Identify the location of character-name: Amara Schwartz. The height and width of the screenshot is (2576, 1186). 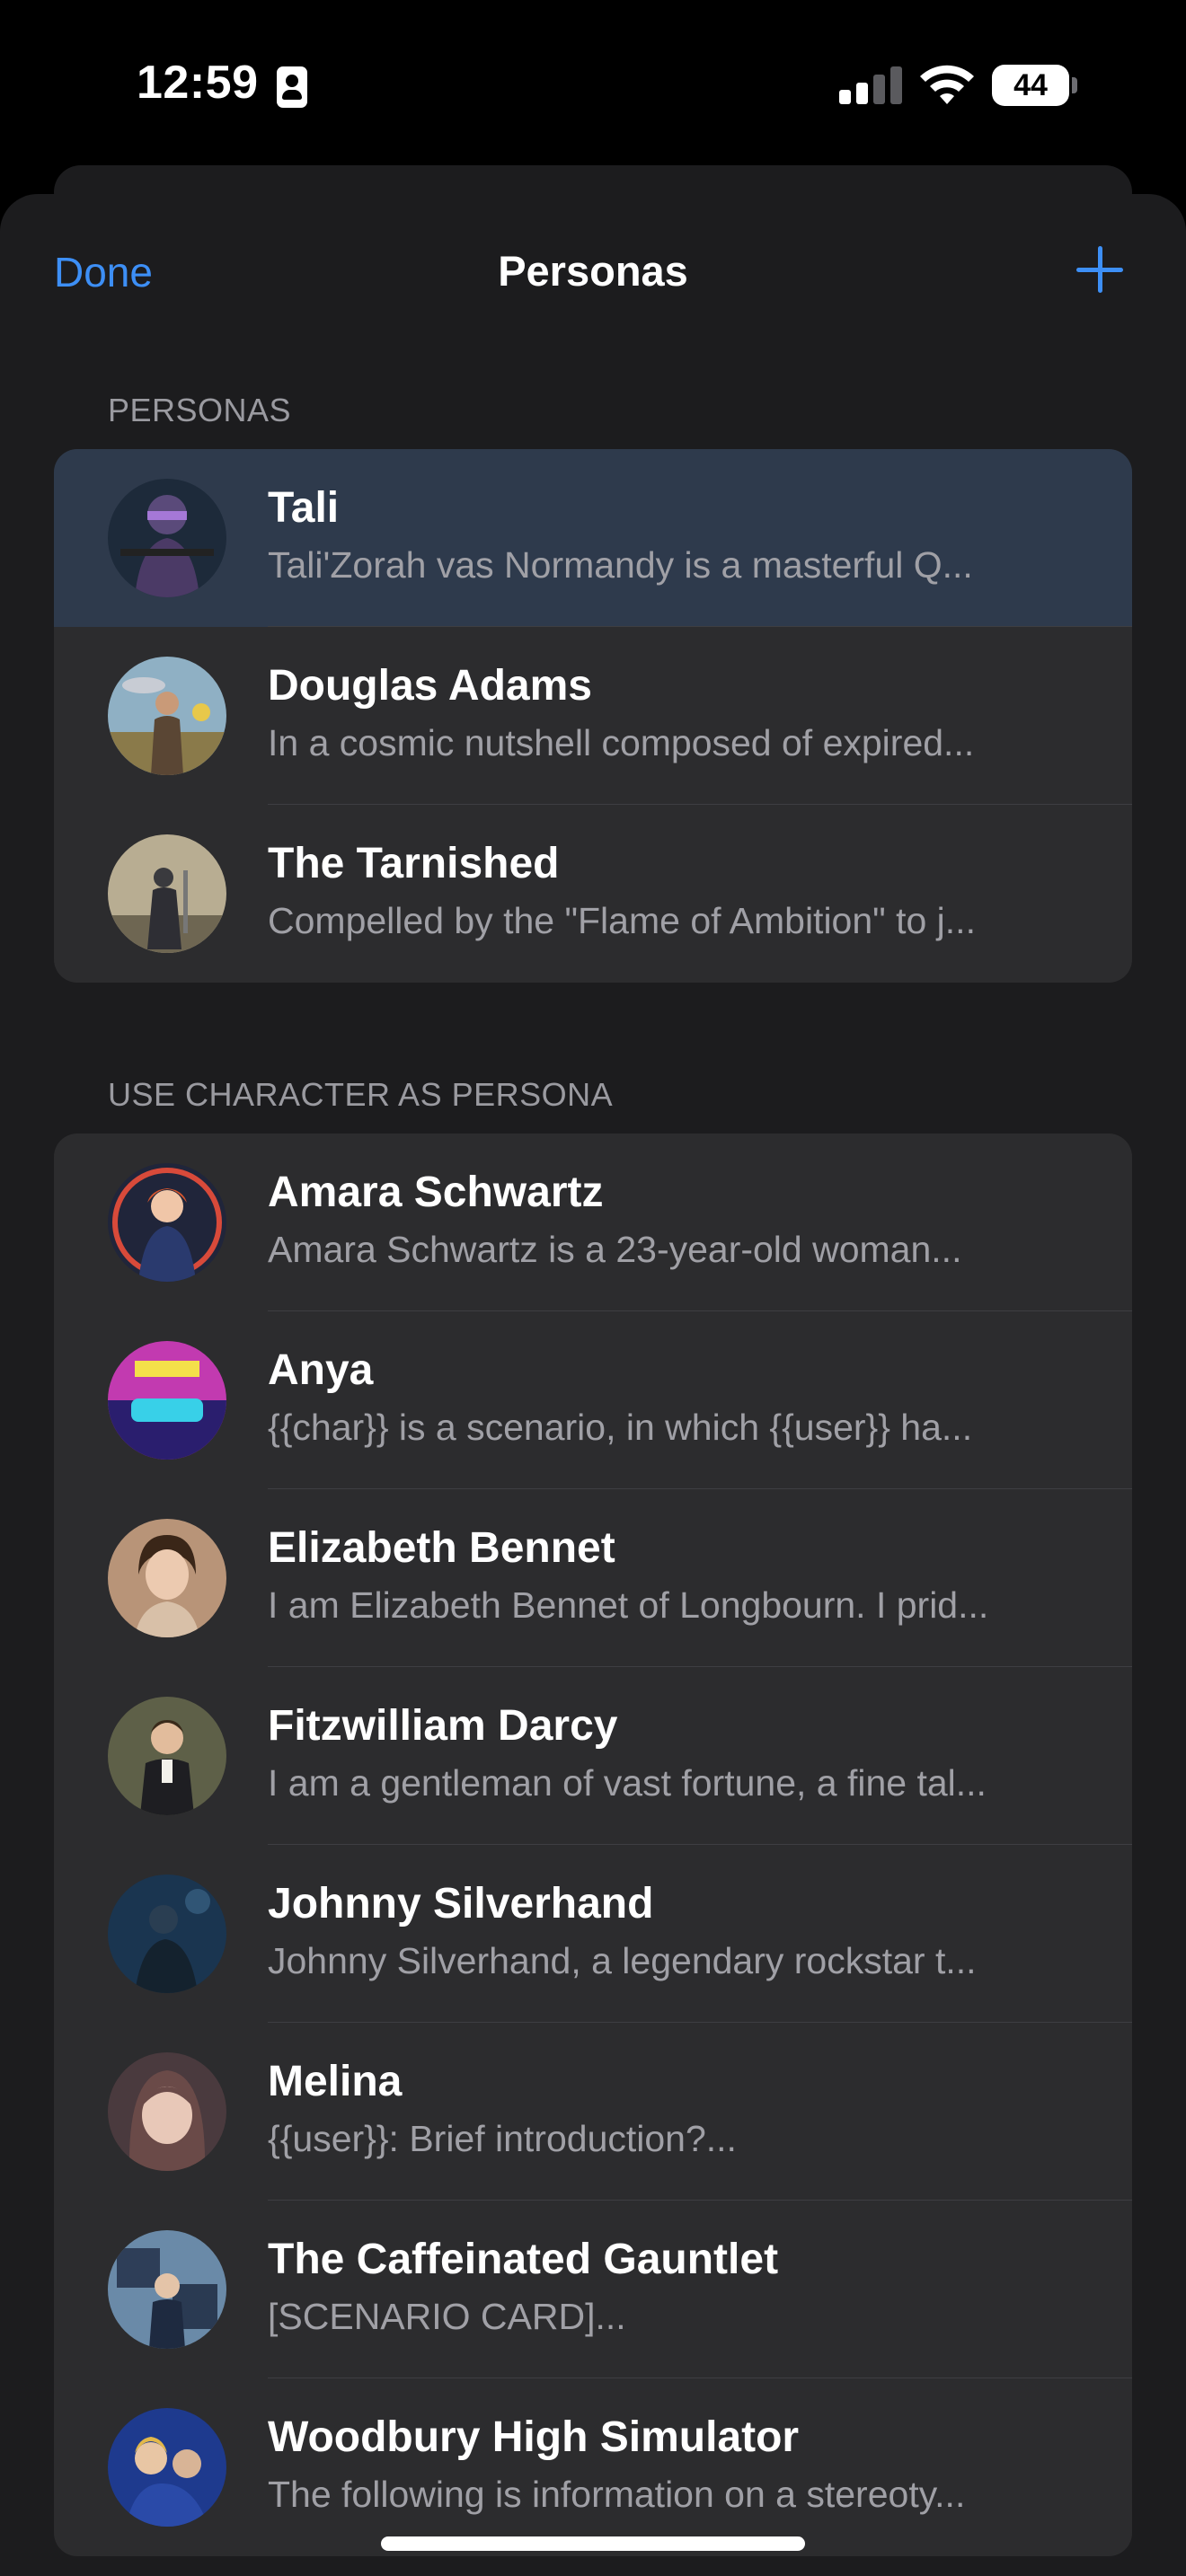
(436, 1192).